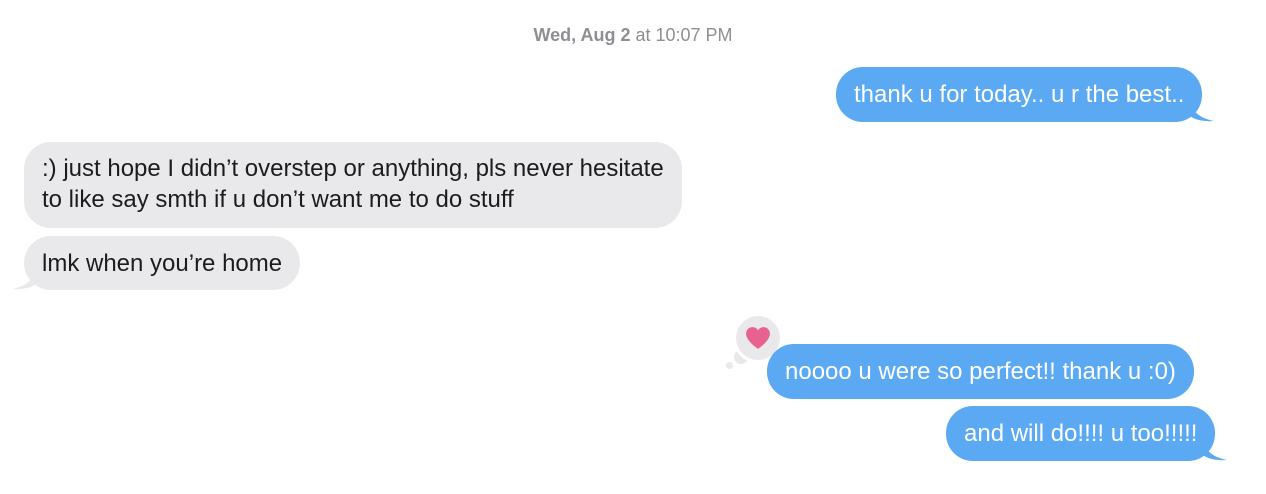 This screenshot has width=1266, height=494. I want to click on message-bubble-sent: noooo u were so perfect!! thank u :0), so click(980, 371).